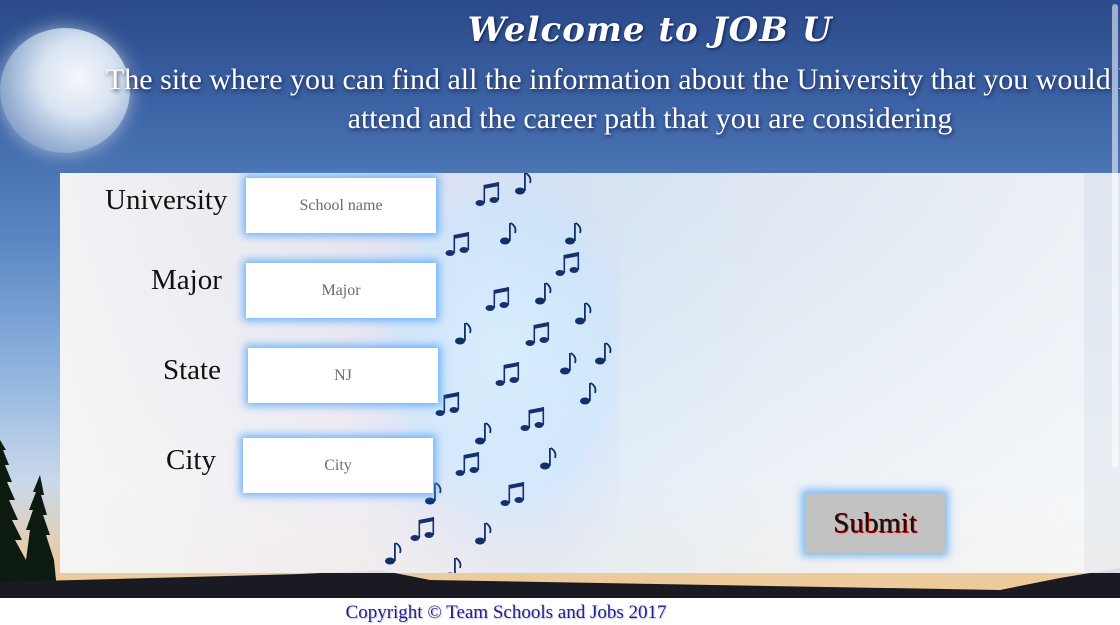 This screenshot has height=625, width=1120. I want to click on state-label: State, so click(192, 370).